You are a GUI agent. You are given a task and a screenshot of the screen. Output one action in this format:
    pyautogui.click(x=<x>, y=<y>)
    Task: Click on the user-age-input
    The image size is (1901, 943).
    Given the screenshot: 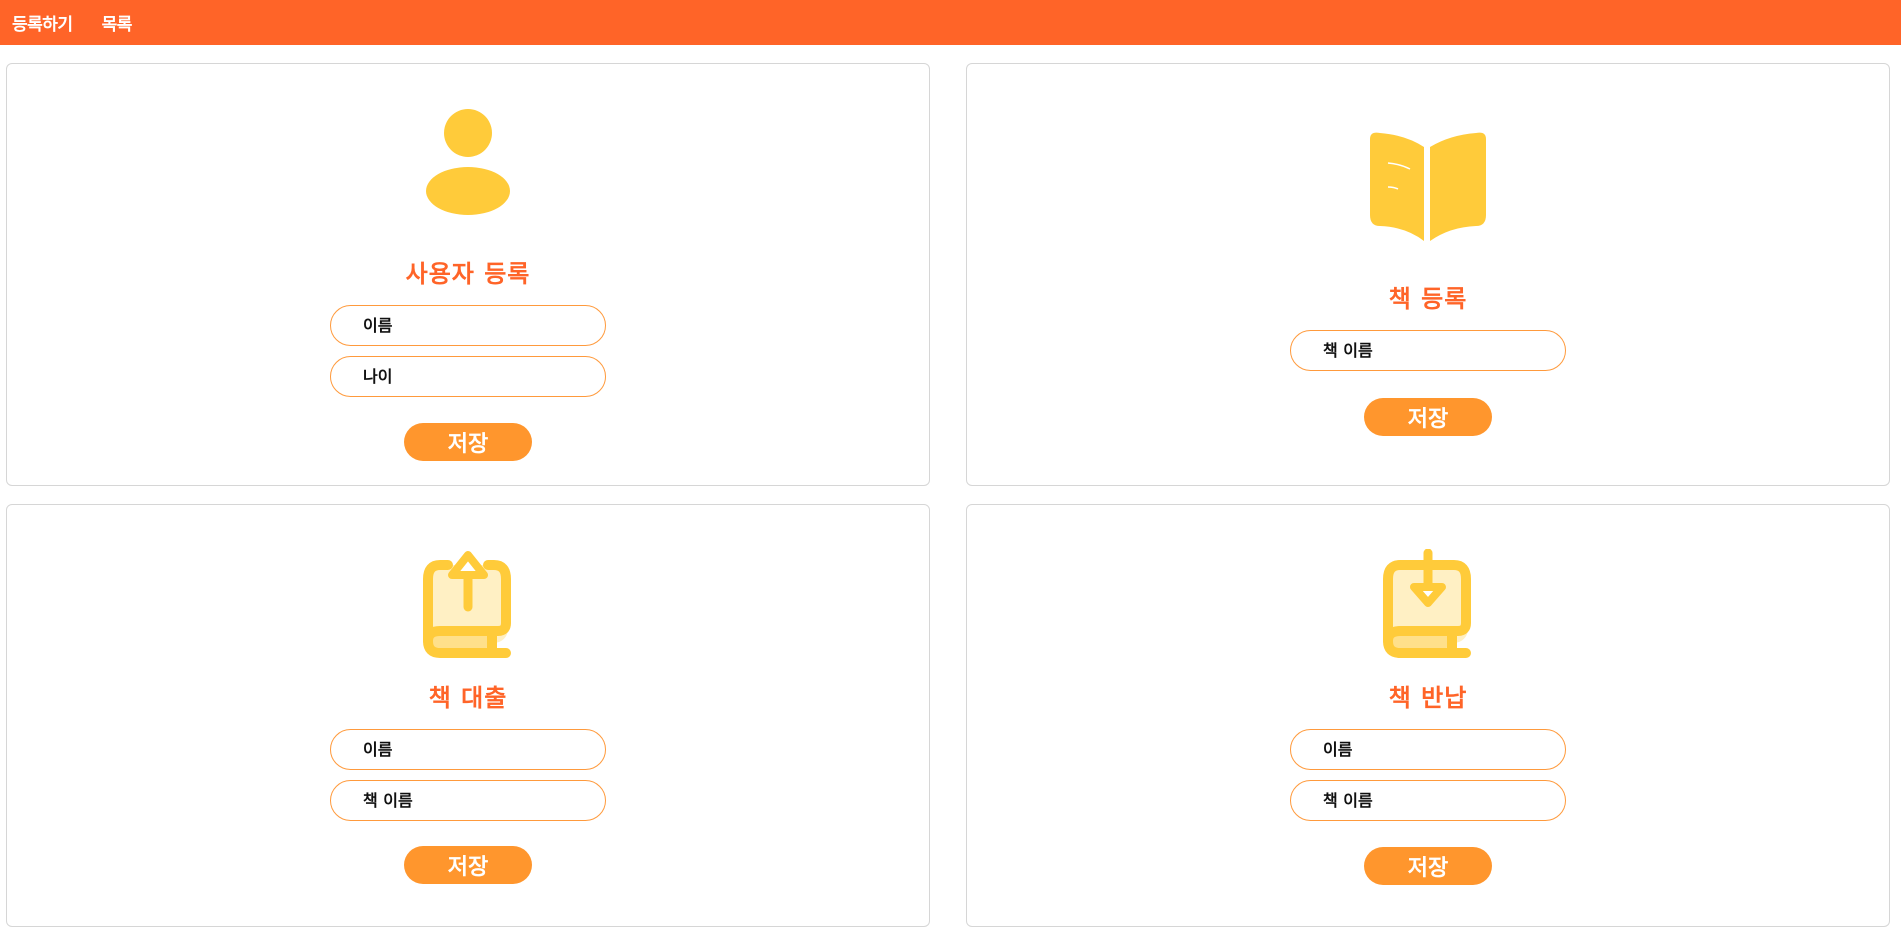 What is the action you would take?
    pyautogui.click(x=468, y=376)
    